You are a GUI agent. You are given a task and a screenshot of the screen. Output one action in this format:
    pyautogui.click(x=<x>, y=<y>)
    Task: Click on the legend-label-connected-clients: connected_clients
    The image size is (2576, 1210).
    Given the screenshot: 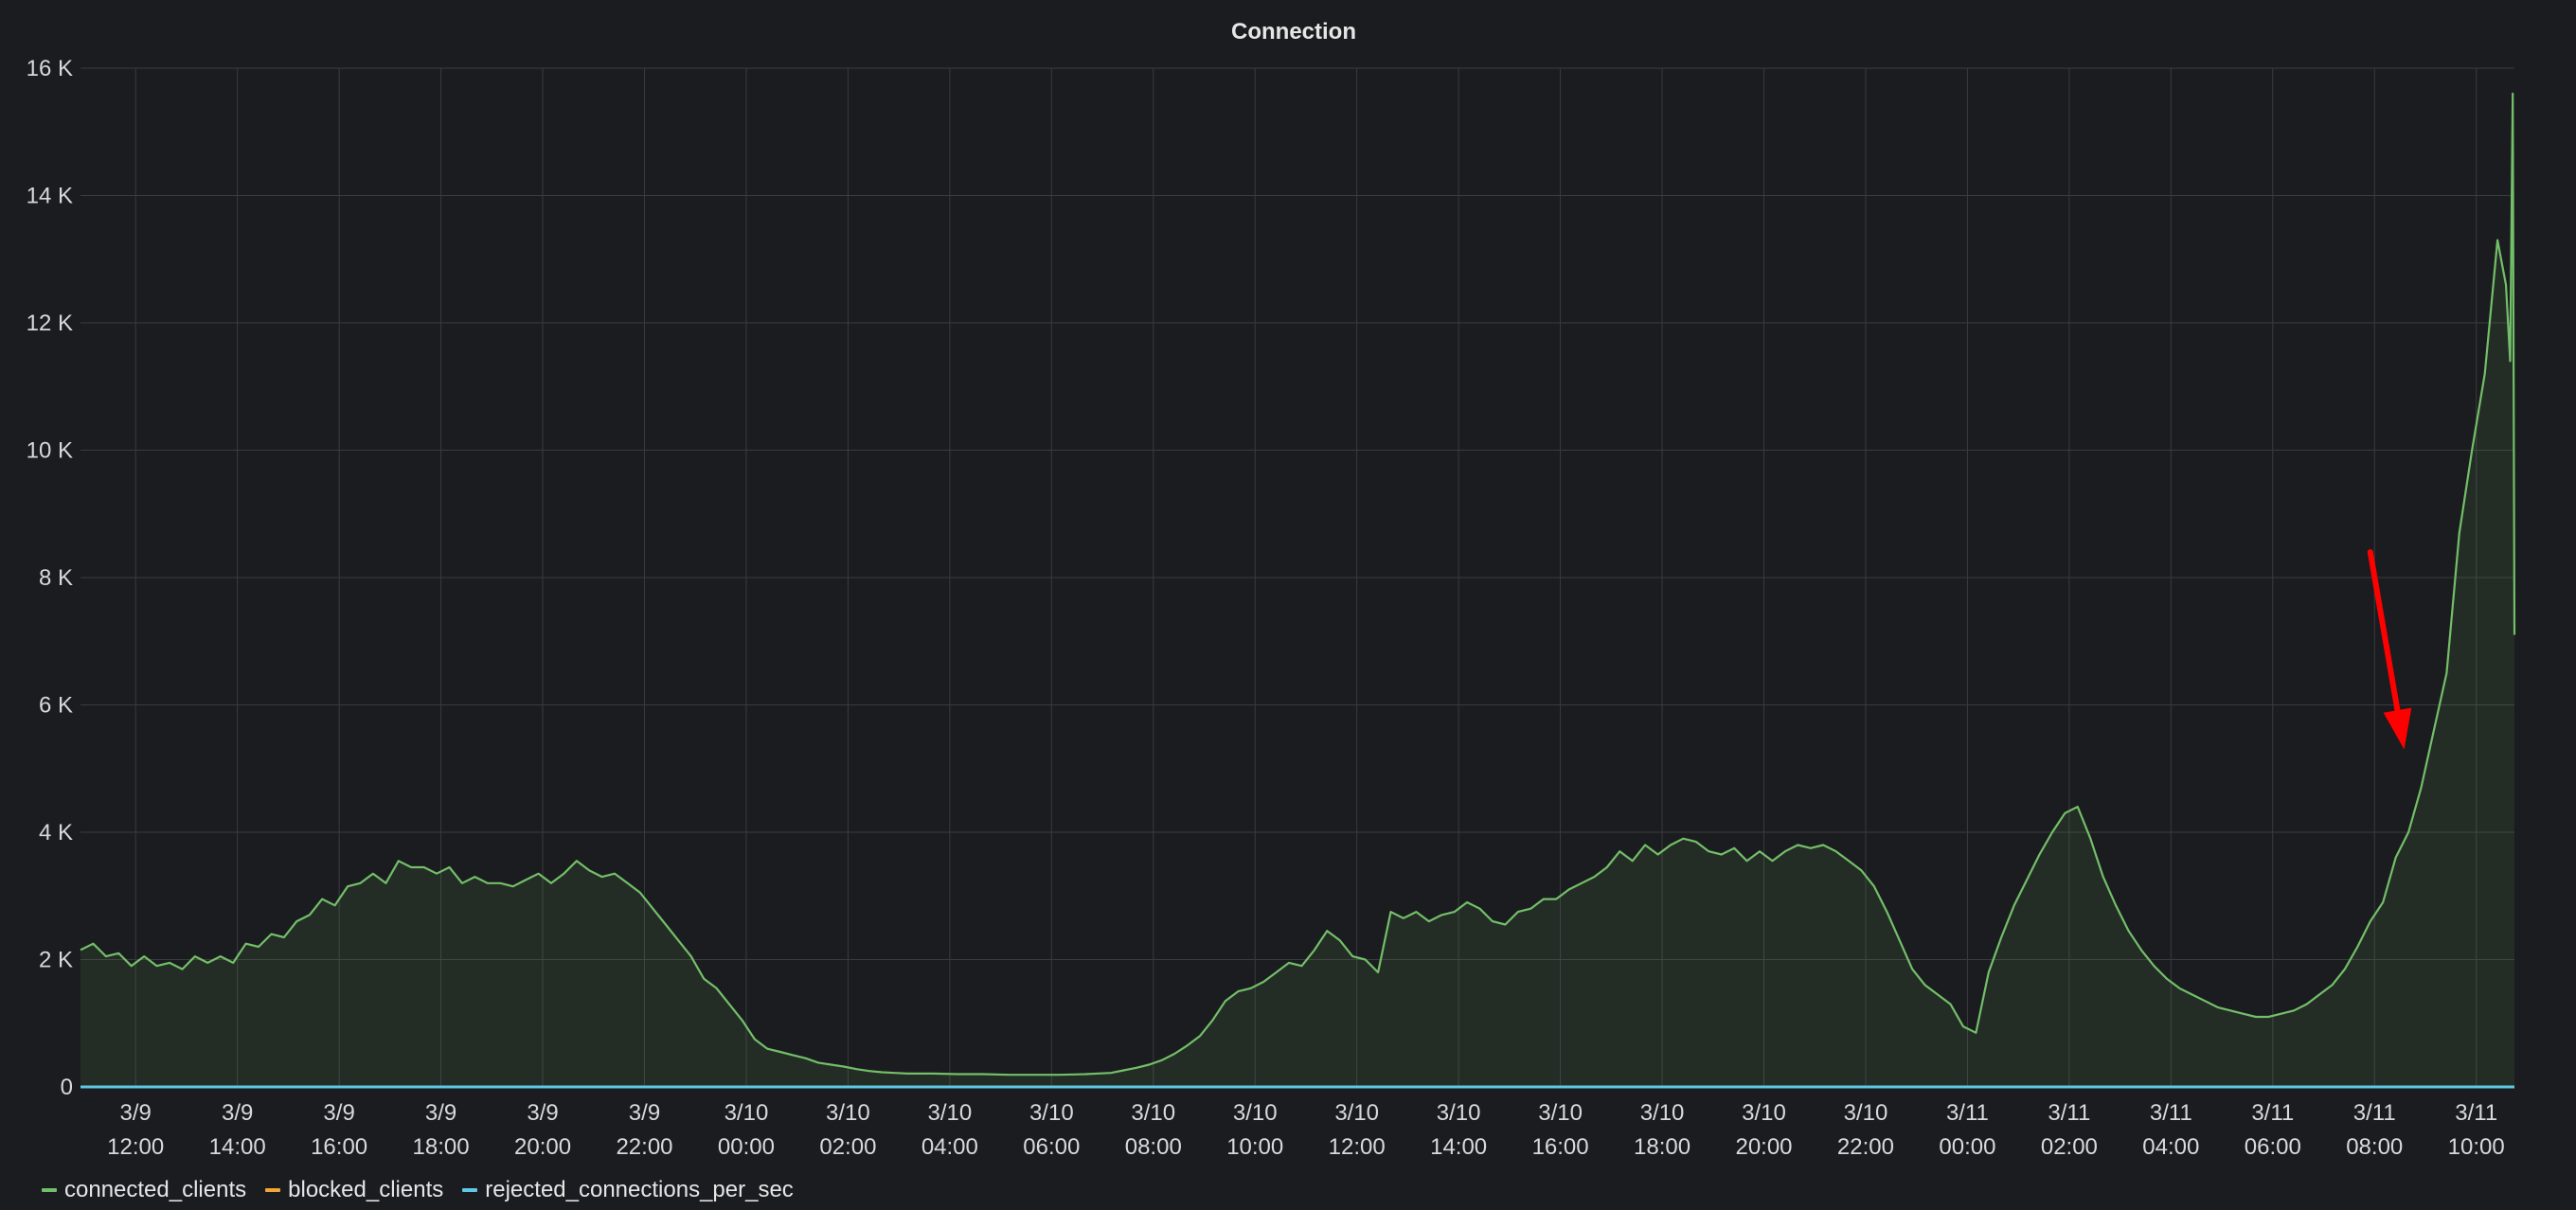 What is the action you would take?
    pyautogui.click(x=155, y=1189)
    